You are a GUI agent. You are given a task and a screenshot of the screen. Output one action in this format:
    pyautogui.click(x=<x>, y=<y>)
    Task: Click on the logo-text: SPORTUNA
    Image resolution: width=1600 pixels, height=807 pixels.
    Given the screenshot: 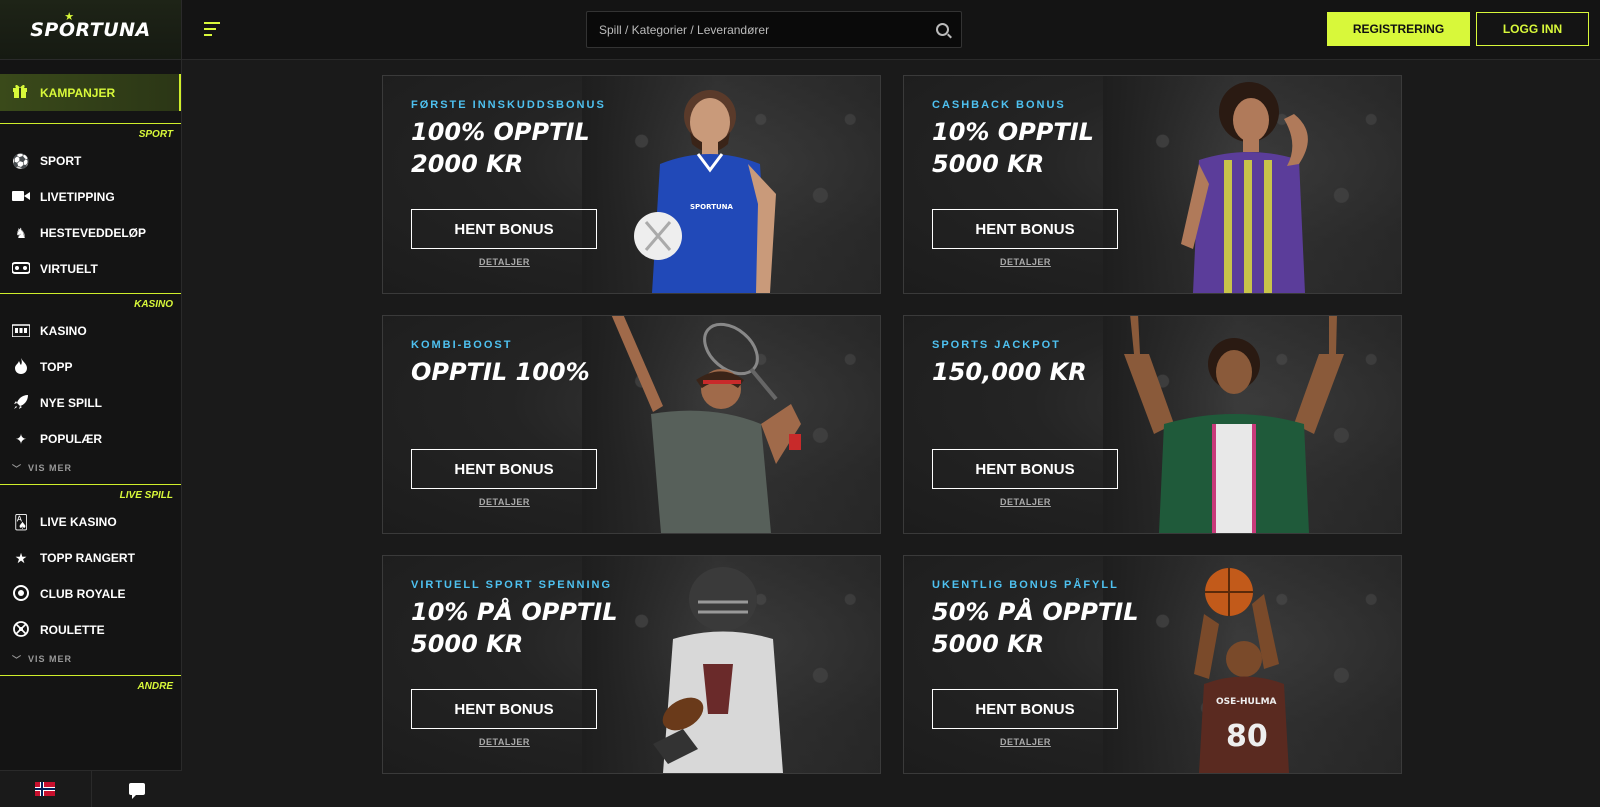 What is the action you would take?
    pyautogui.click(x=90, y=29)
    